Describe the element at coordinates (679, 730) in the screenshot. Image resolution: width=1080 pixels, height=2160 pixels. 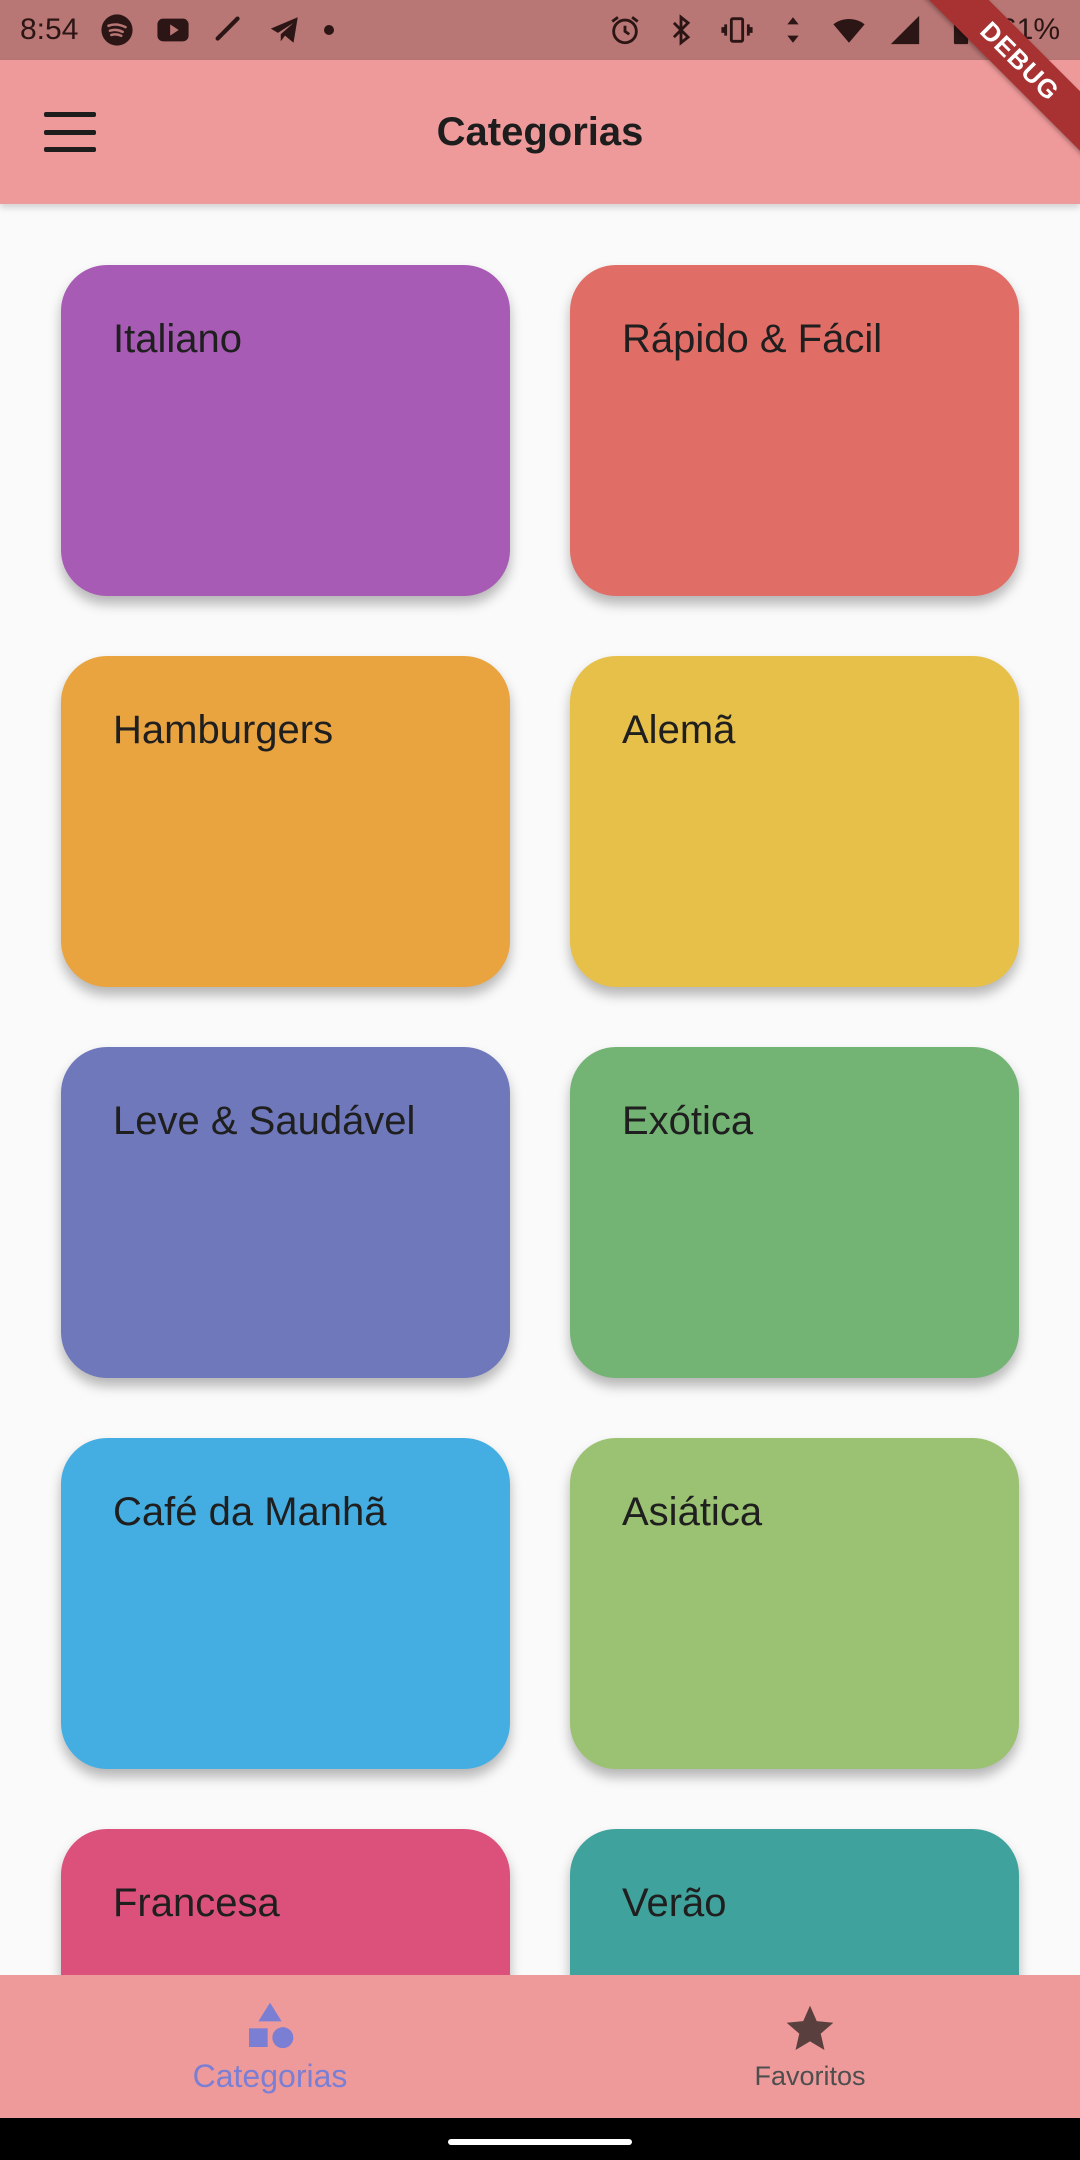
I see `category-label: Alemã` at that location.